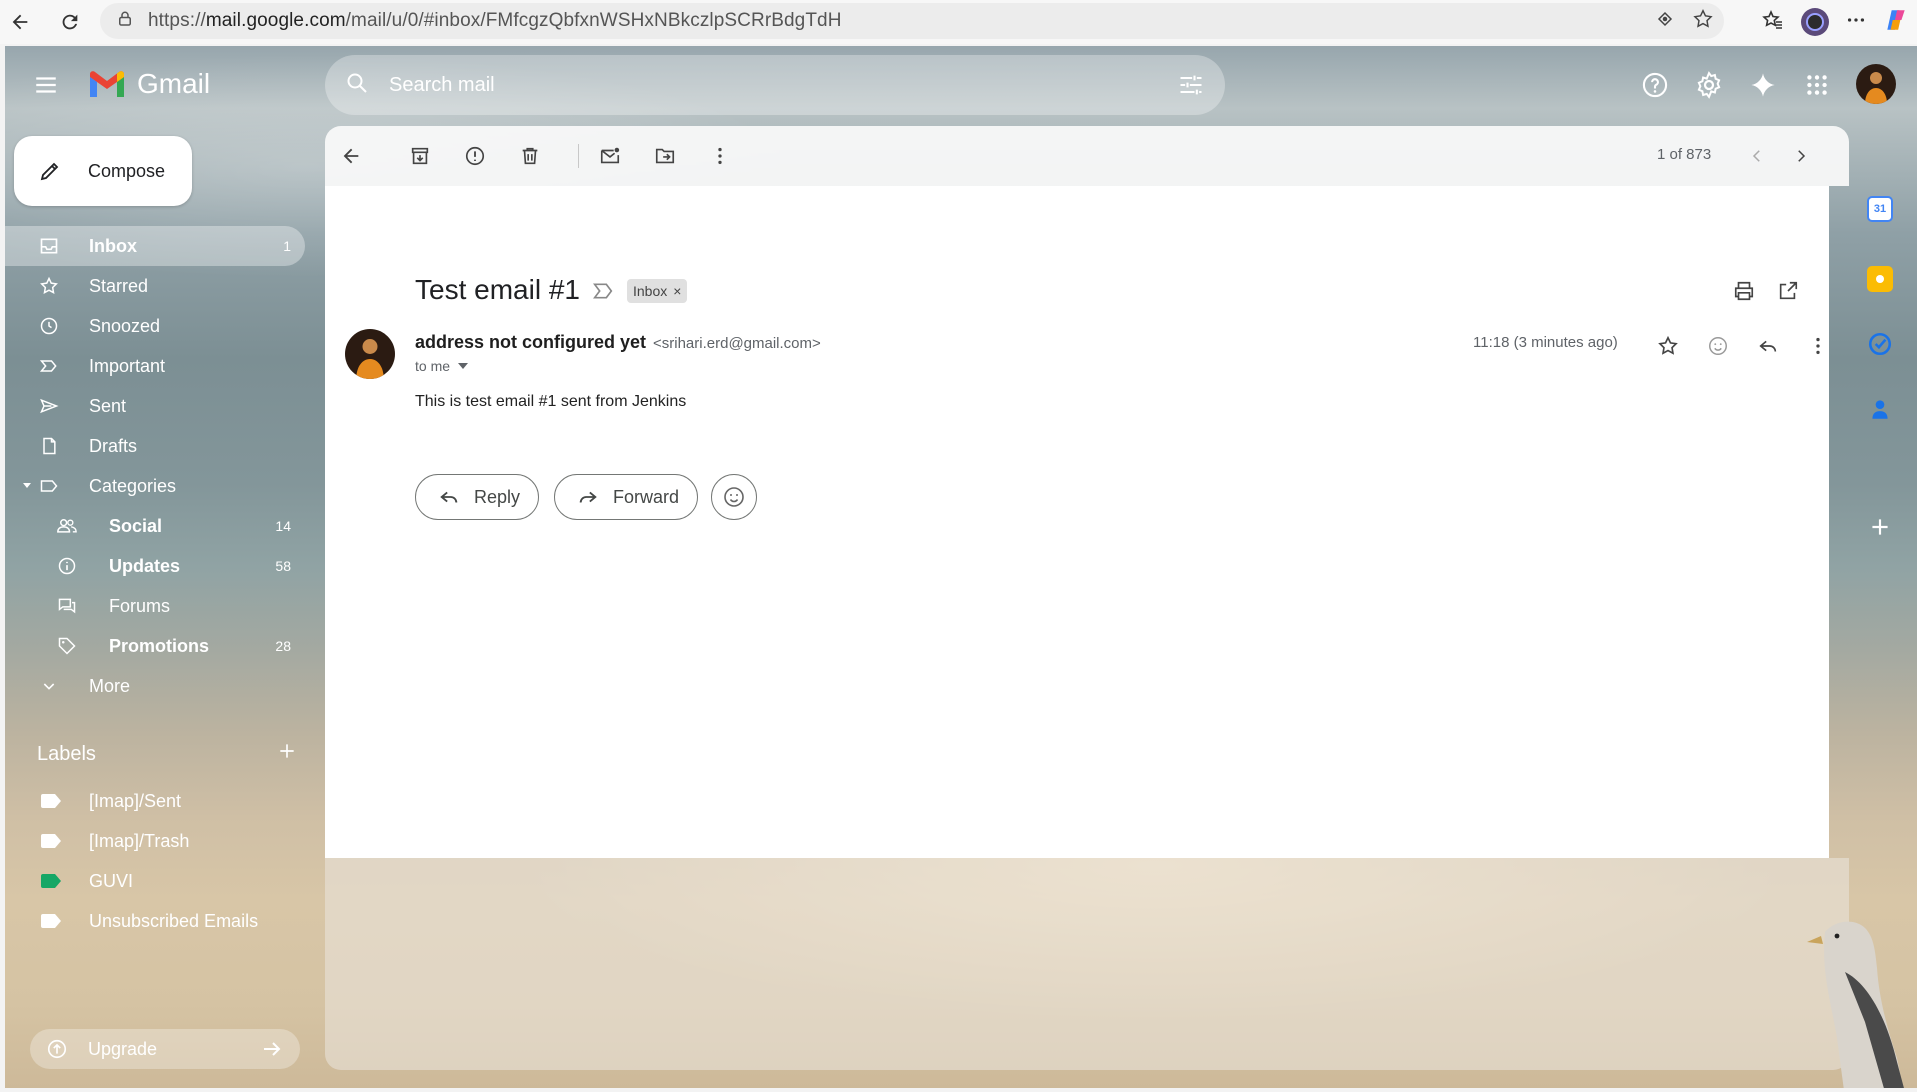 Image resolution: width=1917 pixels, height=1092 pixels. What do you see at coordinates (1757, 156) in the screenshot?
I see `newer-chevron-left-icon` at bounding box center [1757, 156].